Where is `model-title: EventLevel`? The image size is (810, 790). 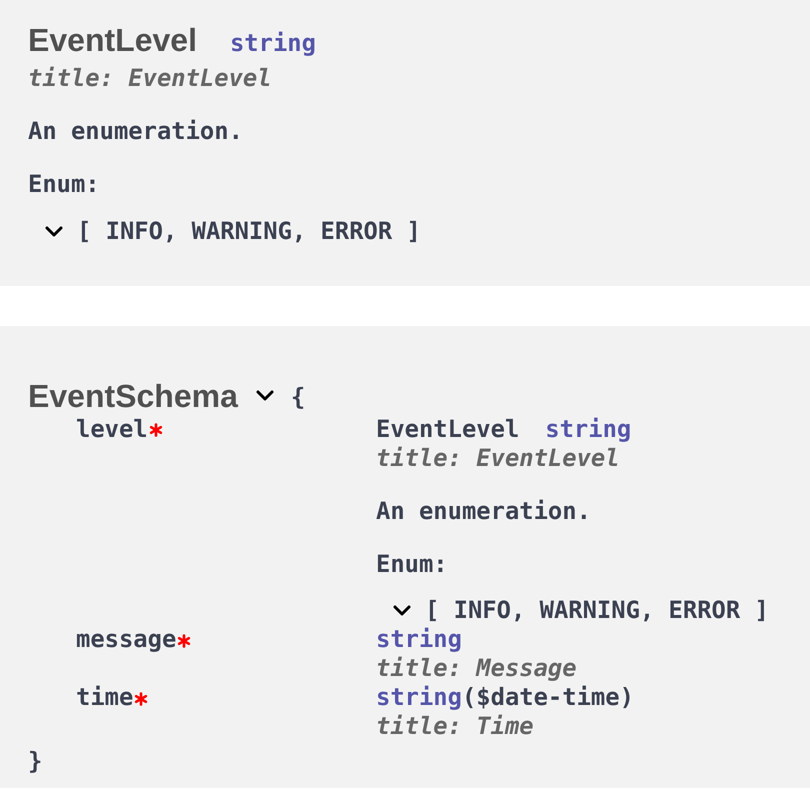
model-title: EventLevel is located at coordinates (112, 40).